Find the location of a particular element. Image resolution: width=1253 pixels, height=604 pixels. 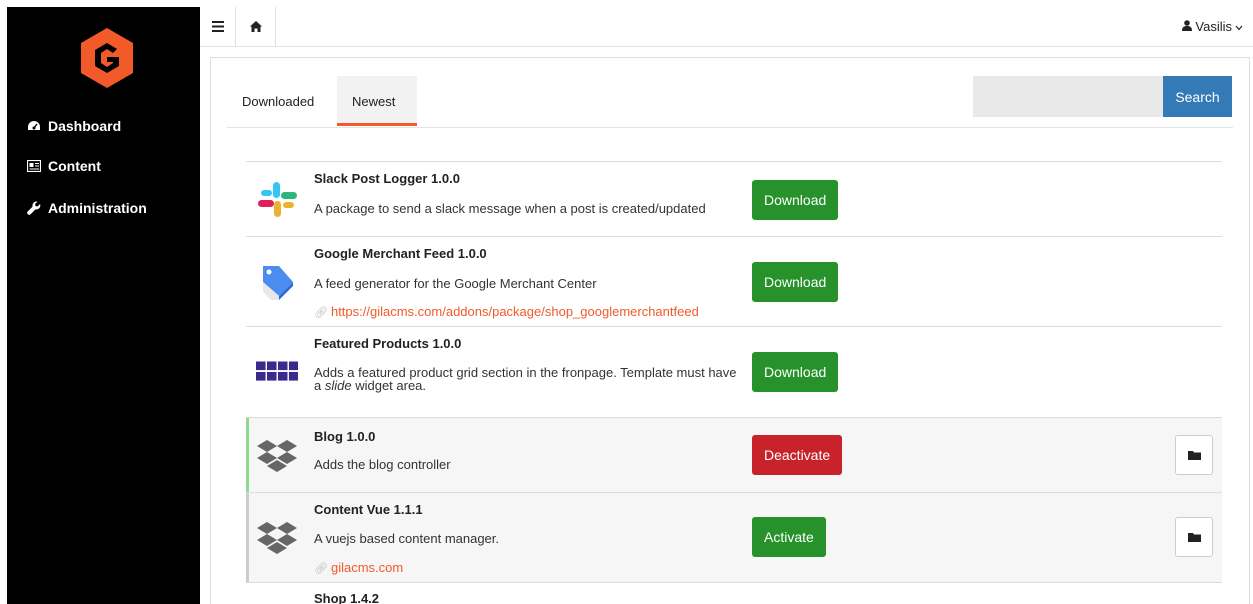

deactivate-button: Deactivate is located at coordinates (797, 455).